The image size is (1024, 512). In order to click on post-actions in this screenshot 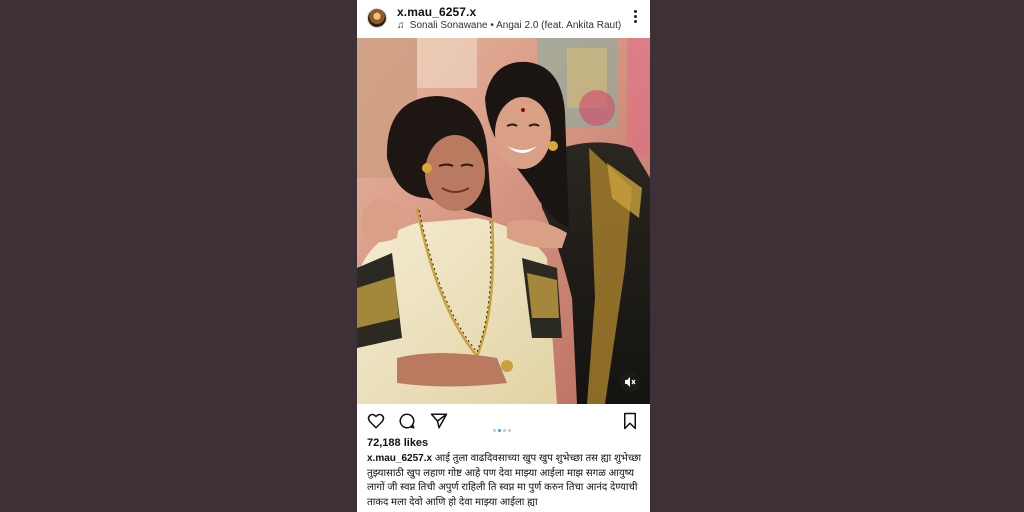, I will do `click(503, 420)`.